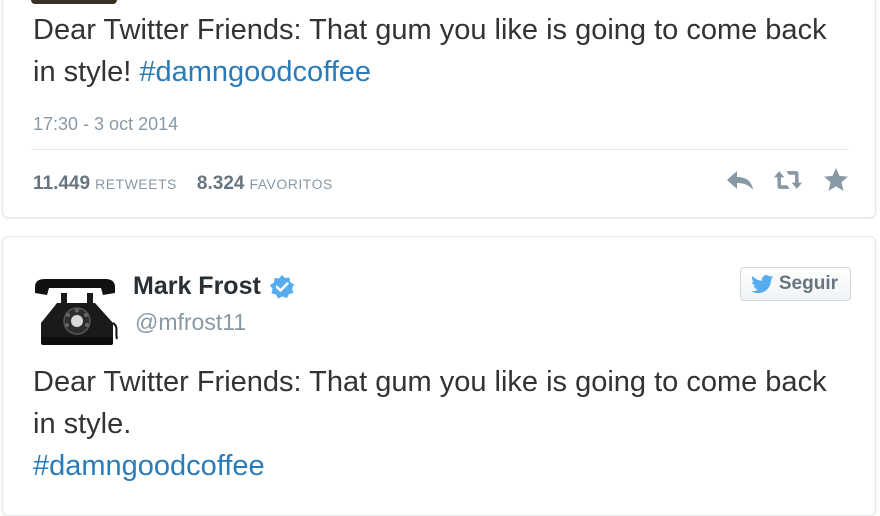 Image resolution: width=880 pixels, height=516 pixels. Describe the element at coordinates (197, 286) in the screenshot. I see `display-name: Mark Frost` at that location.